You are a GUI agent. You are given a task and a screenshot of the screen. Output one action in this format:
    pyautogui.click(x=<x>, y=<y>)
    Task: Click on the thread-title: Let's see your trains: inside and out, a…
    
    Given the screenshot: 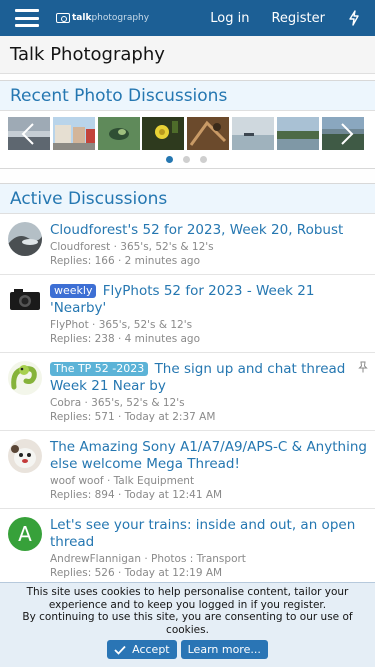 What is the action you would take?
    pyautogui.click(x=202, y=533)
    